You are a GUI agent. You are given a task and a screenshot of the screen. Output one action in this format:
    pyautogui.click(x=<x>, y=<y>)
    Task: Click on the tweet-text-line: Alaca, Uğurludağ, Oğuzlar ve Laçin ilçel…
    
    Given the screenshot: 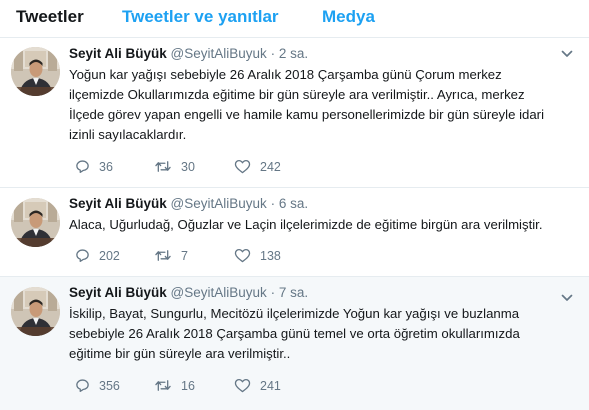 What is the action you would take?
    pyautogui.click(x=306, y=224)
    